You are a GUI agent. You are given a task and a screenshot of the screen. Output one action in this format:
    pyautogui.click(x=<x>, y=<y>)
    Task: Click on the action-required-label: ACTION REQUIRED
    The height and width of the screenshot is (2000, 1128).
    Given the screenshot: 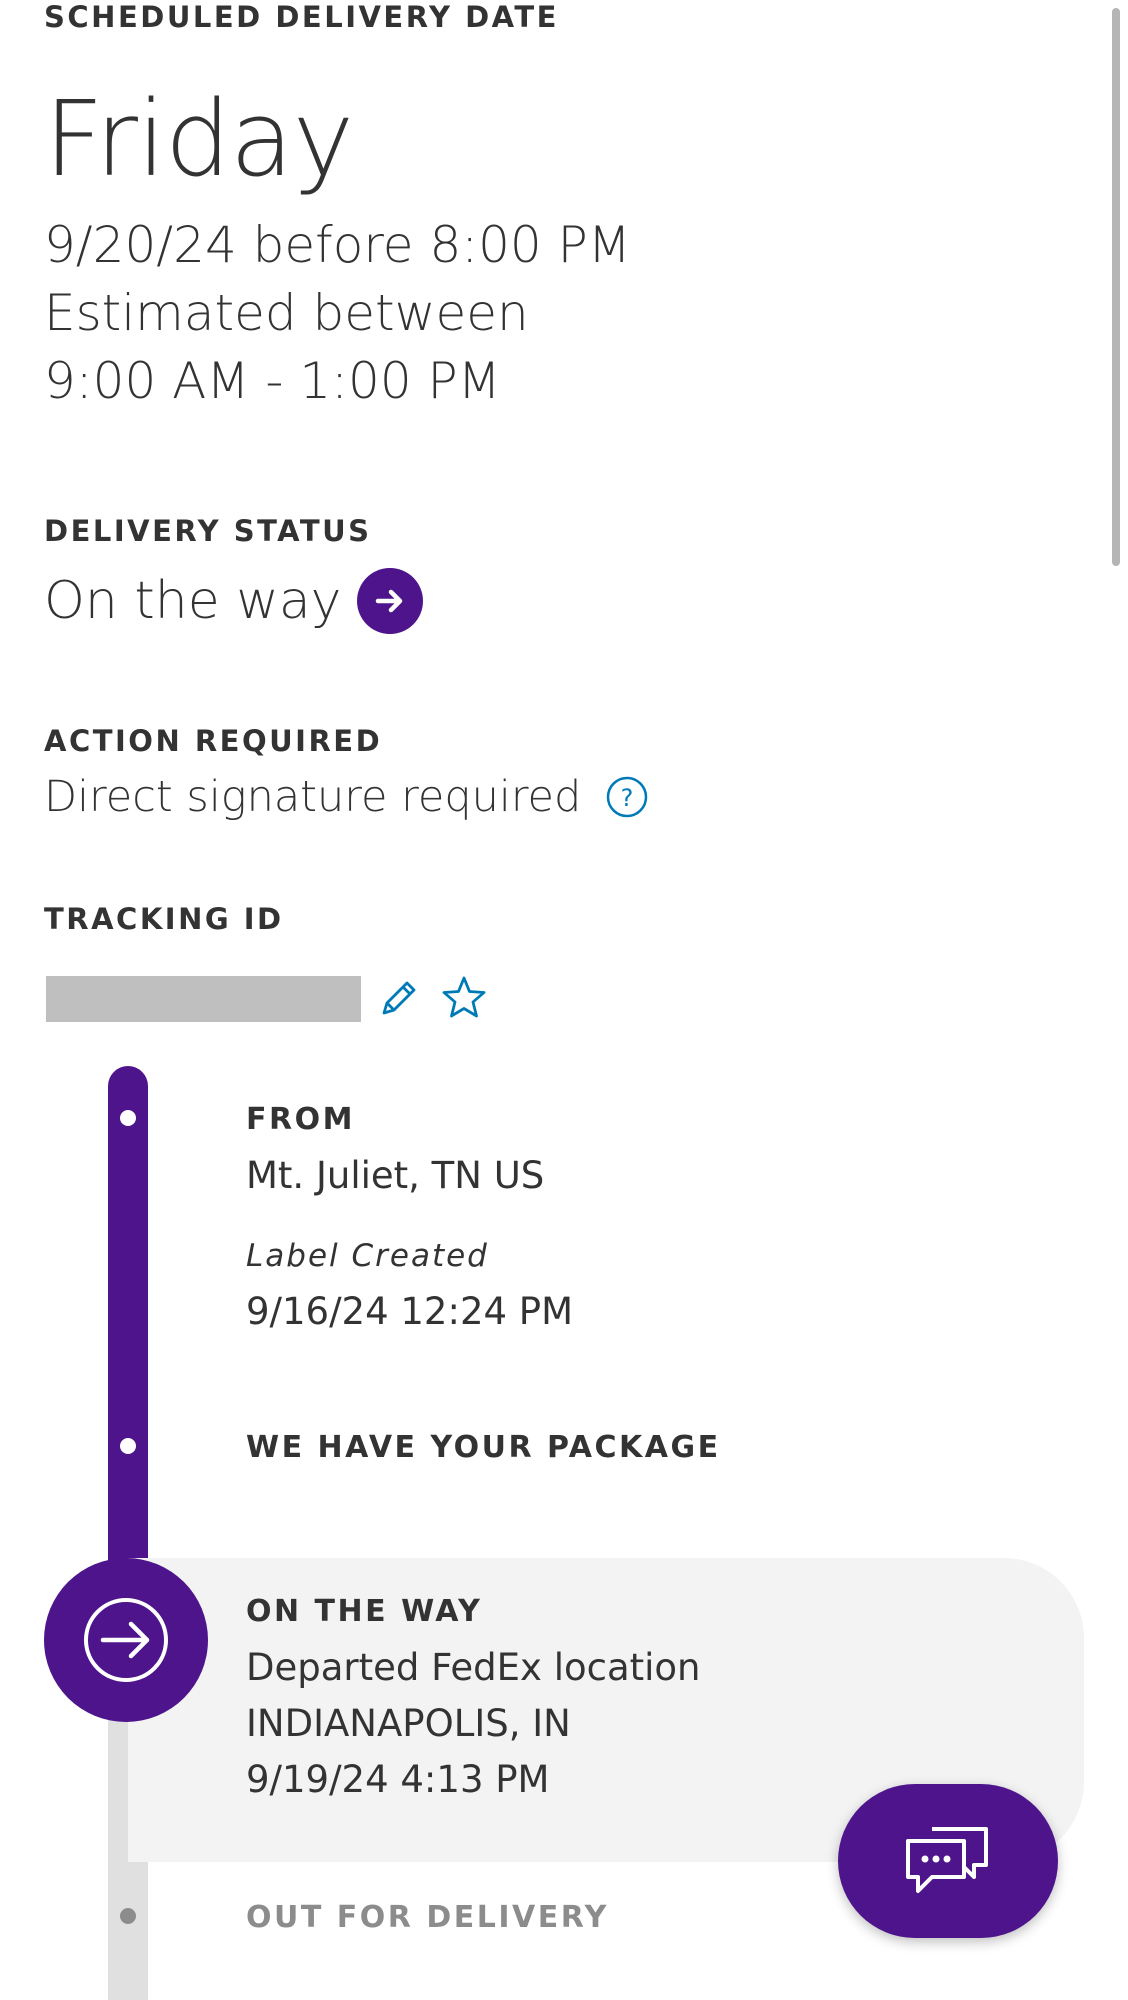 What is the action you would take?
    pyautogui.click(x=213, y=741)
    